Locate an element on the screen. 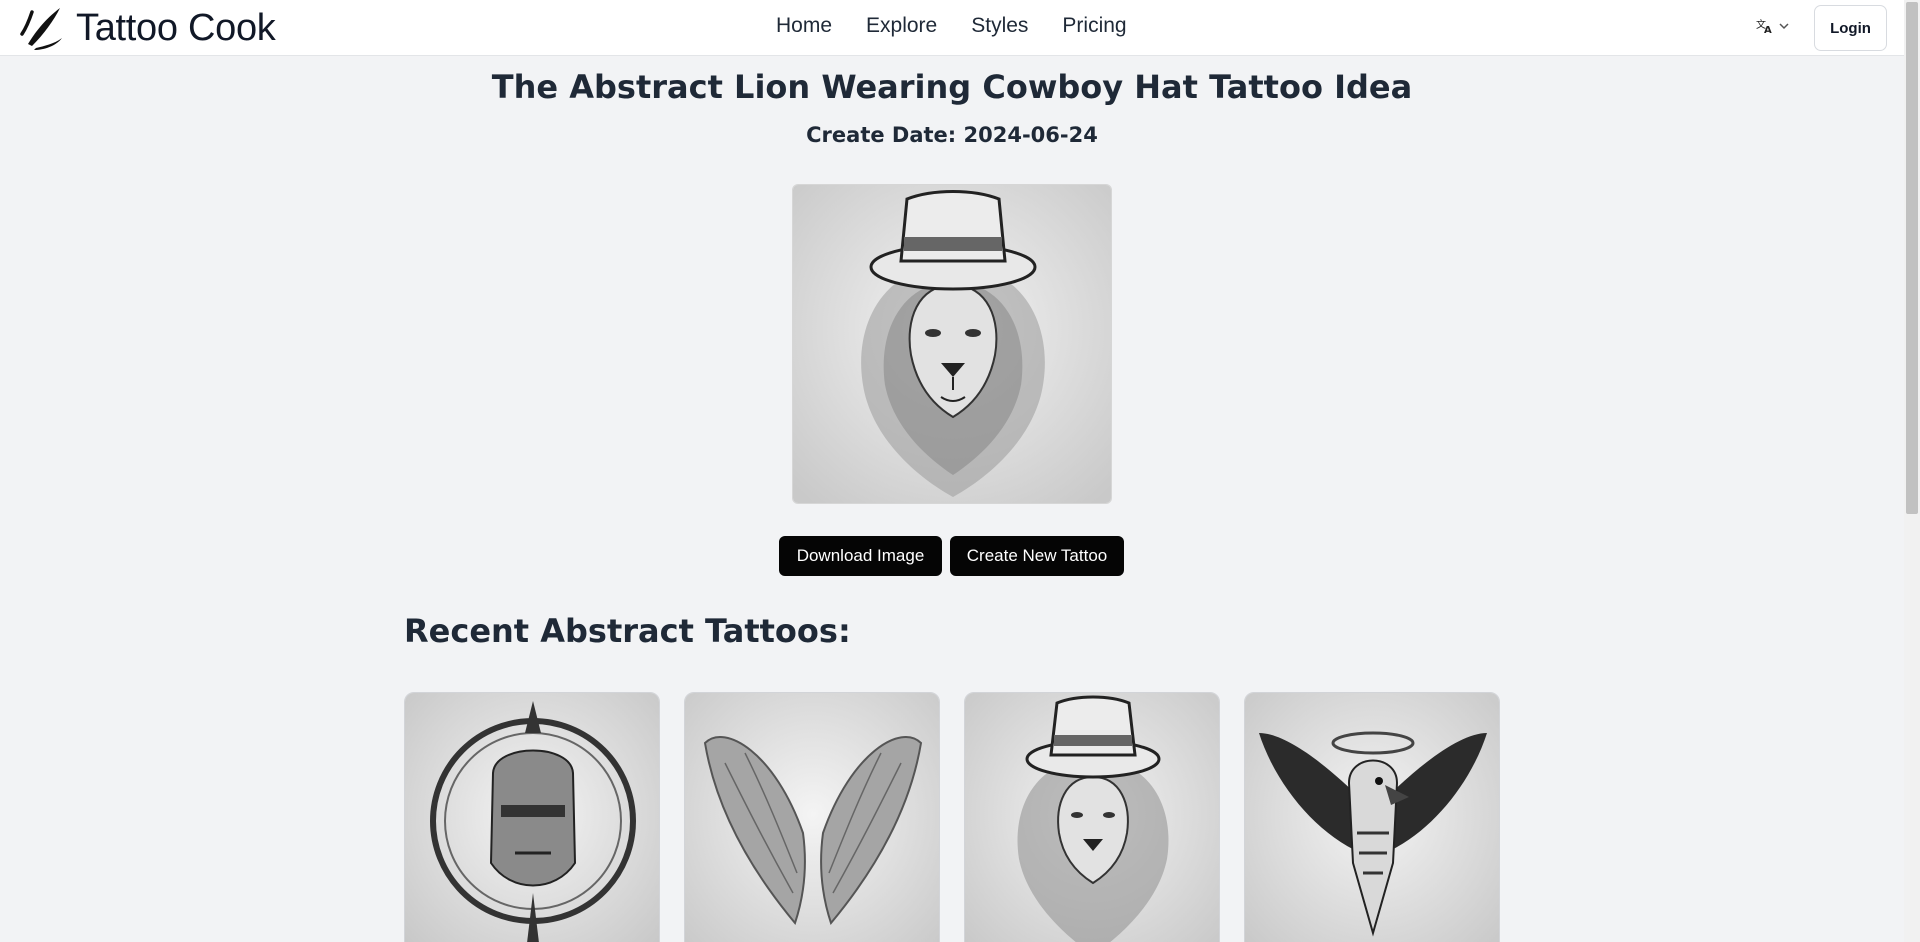  nav-pricing: Pricing is located at coordinates (1094, 26).